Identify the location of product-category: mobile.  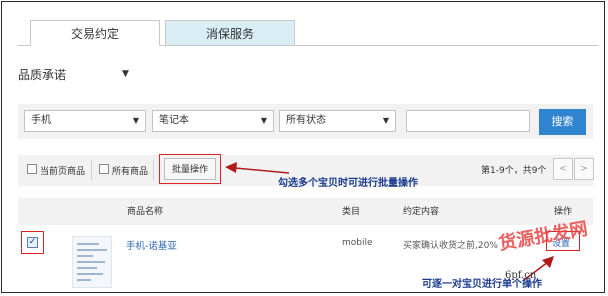
(357, 243).